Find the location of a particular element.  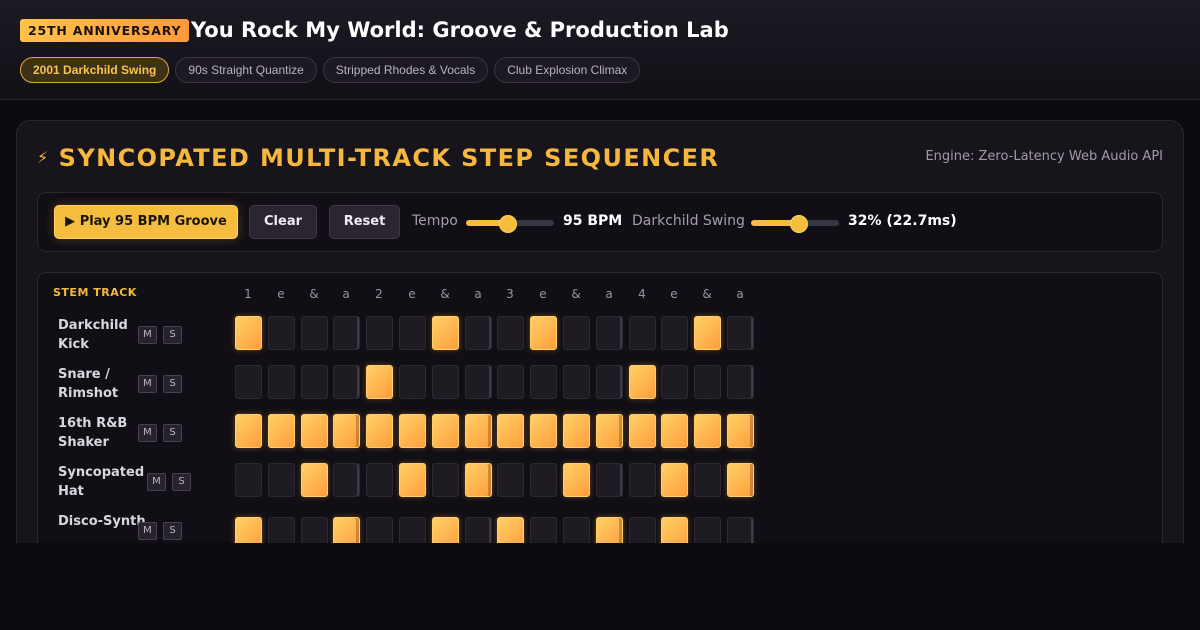

track-name: 16th R&B Shaker is located at coordinates (93, 433).